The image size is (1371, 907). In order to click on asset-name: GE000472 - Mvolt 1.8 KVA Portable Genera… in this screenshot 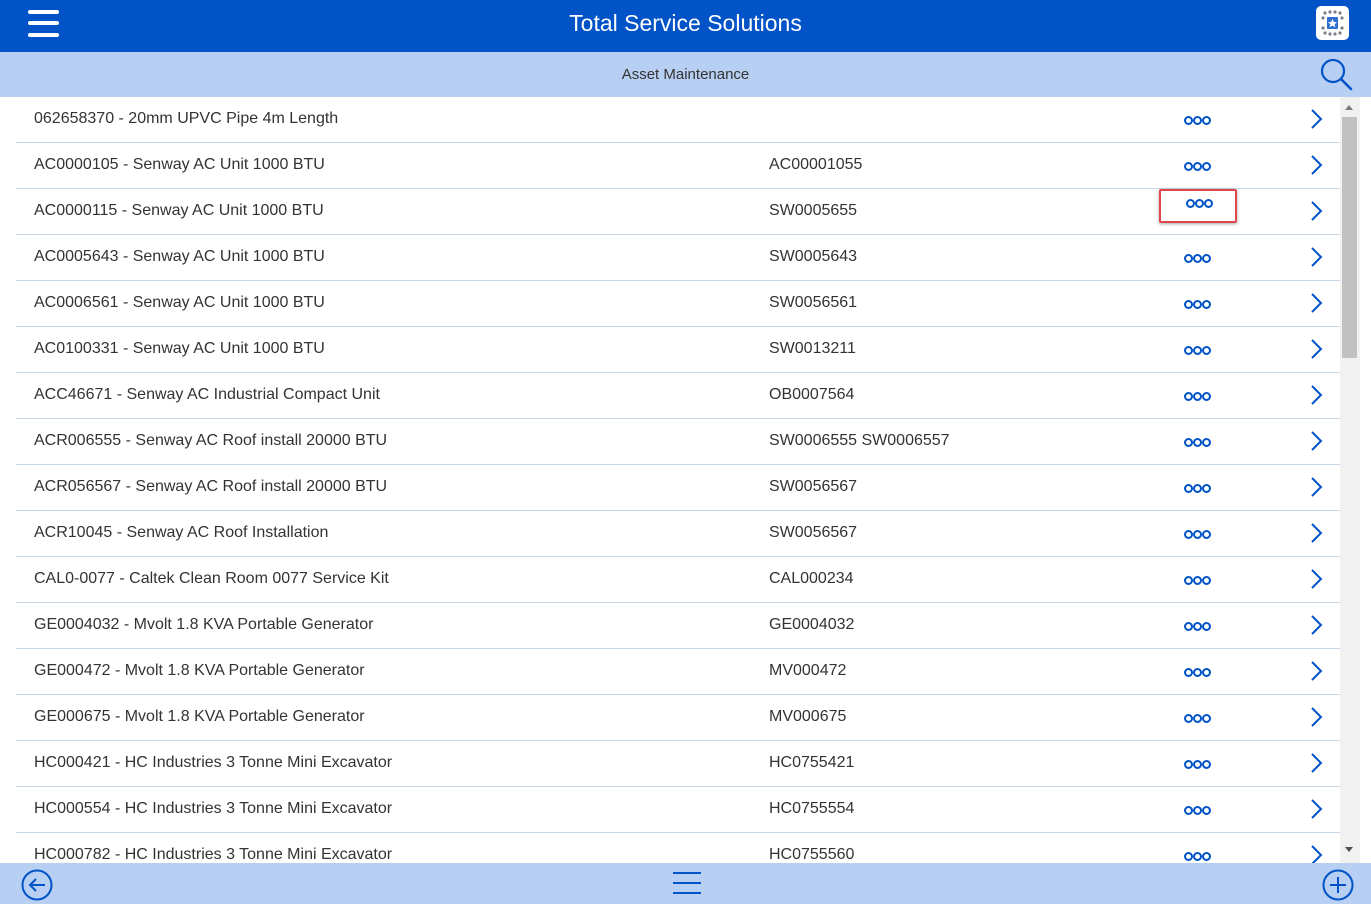, I will do `click(199, 670)`.